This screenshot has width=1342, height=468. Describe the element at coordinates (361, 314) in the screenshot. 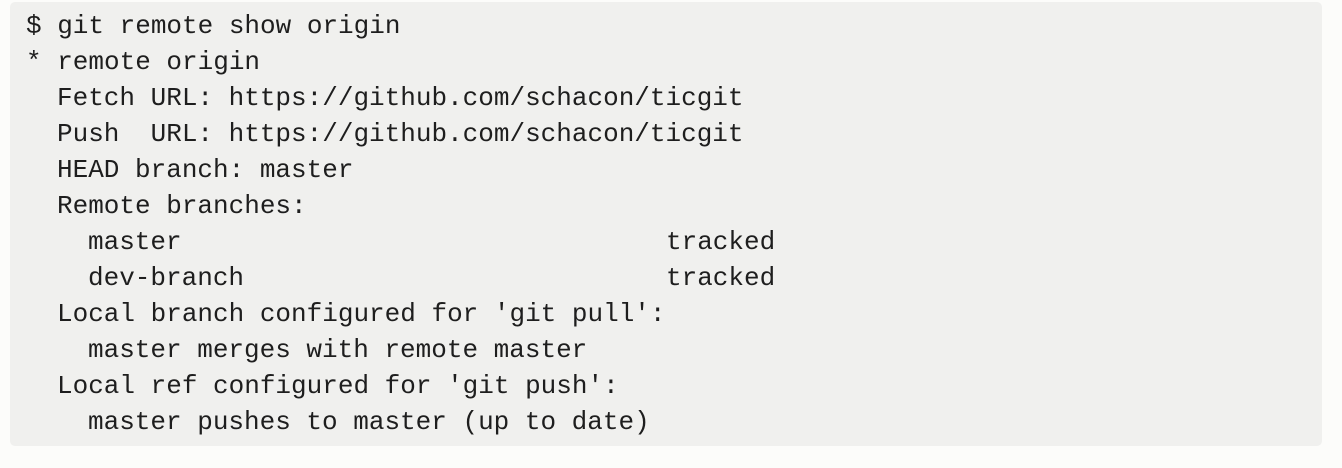

I see `pull-config-header: Local branch configured for 'git pull':` at that location.